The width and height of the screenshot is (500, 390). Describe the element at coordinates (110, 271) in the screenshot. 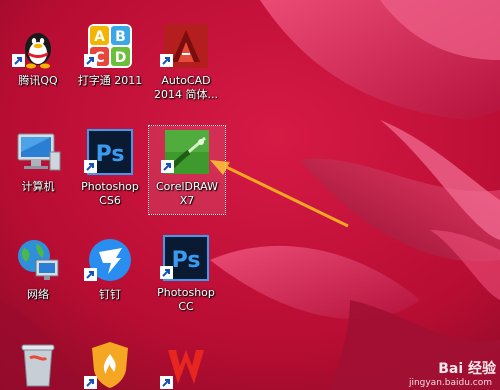

I see `desktop-icon-dingtalk: 钉钉` at that location.